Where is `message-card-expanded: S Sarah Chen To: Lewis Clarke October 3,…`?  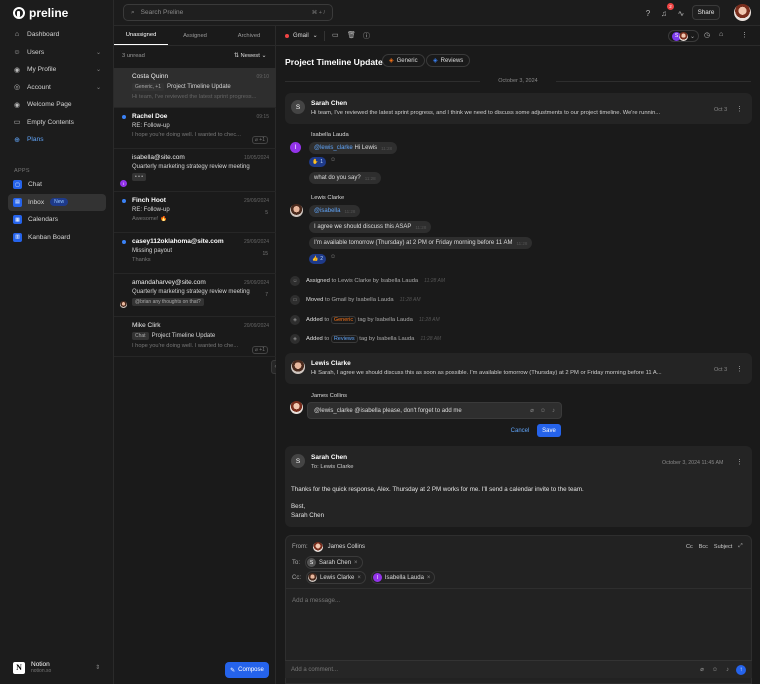
message-card-expanded: S Sarah Chen To: Lewis Clarke October 3,… is located at coordinates (518, 486).